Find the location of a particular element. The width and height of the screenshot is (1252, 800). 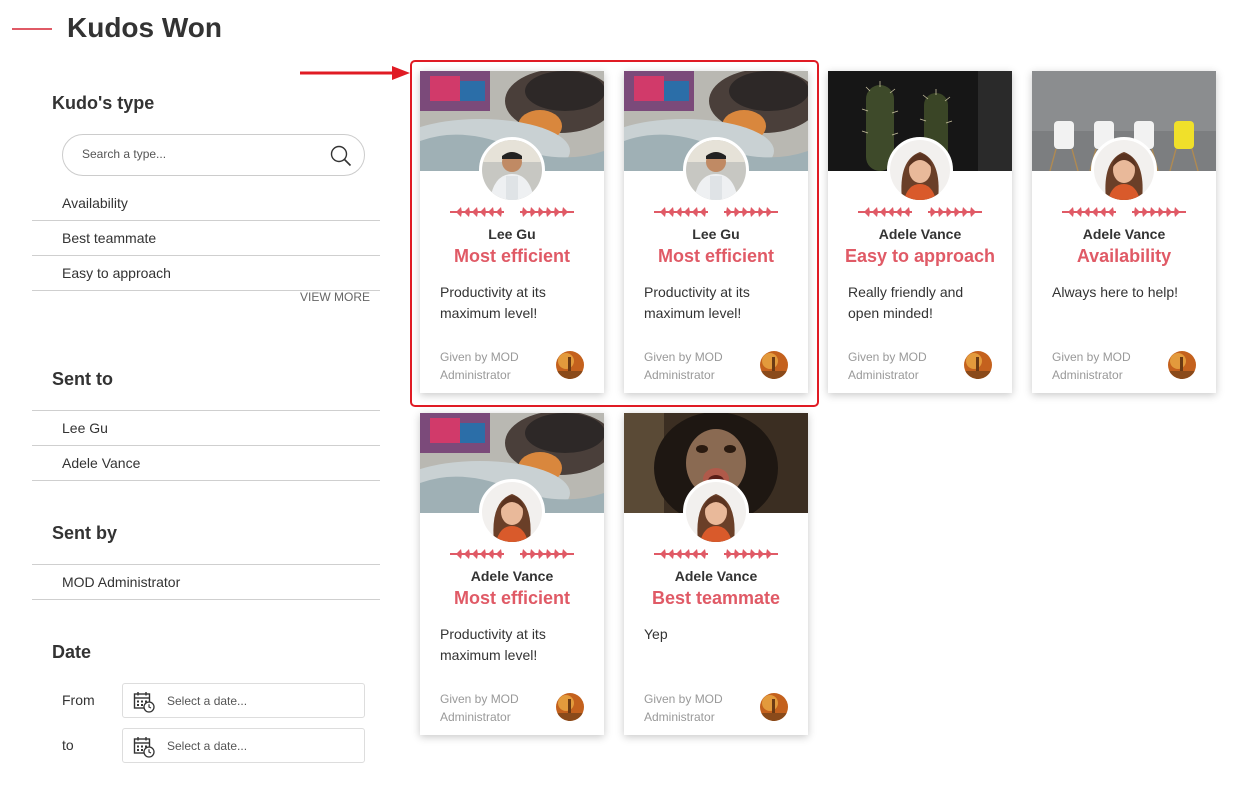

type-search-input is located at coordinates (202, 154).